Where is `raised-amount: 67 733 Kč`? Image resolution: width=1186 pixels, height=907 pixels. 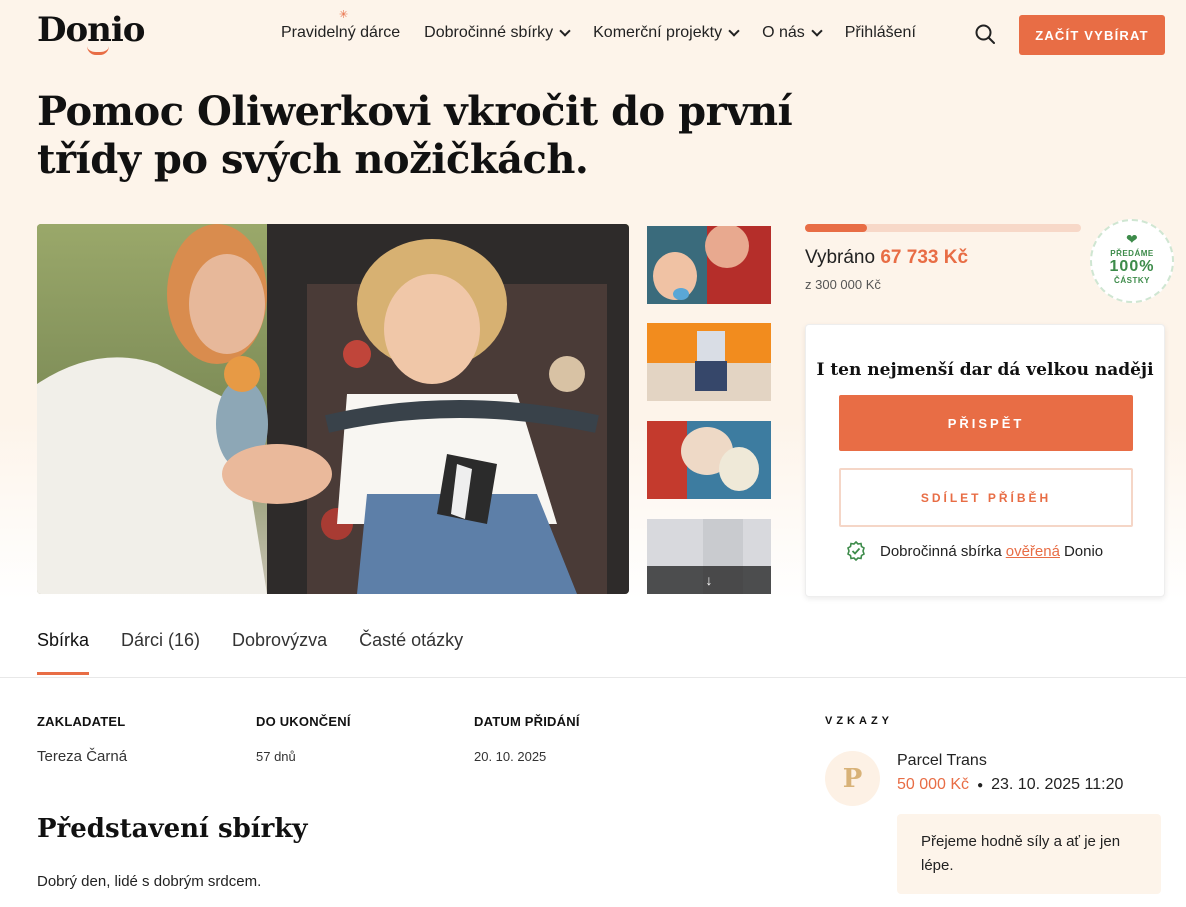 raised-amount: 67 733 Kč is located at coordinates (924, 257).